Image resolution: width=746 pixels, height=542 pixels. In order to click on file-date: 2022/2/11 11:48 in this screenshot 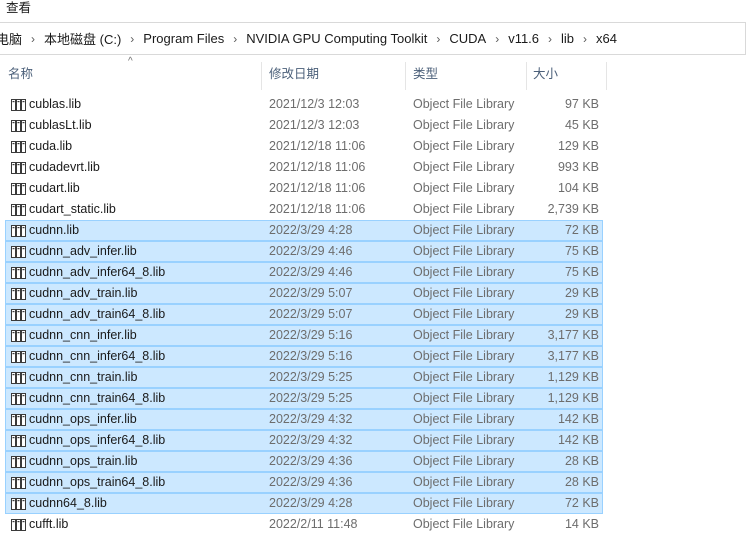, I will do `click(313, 524)`.